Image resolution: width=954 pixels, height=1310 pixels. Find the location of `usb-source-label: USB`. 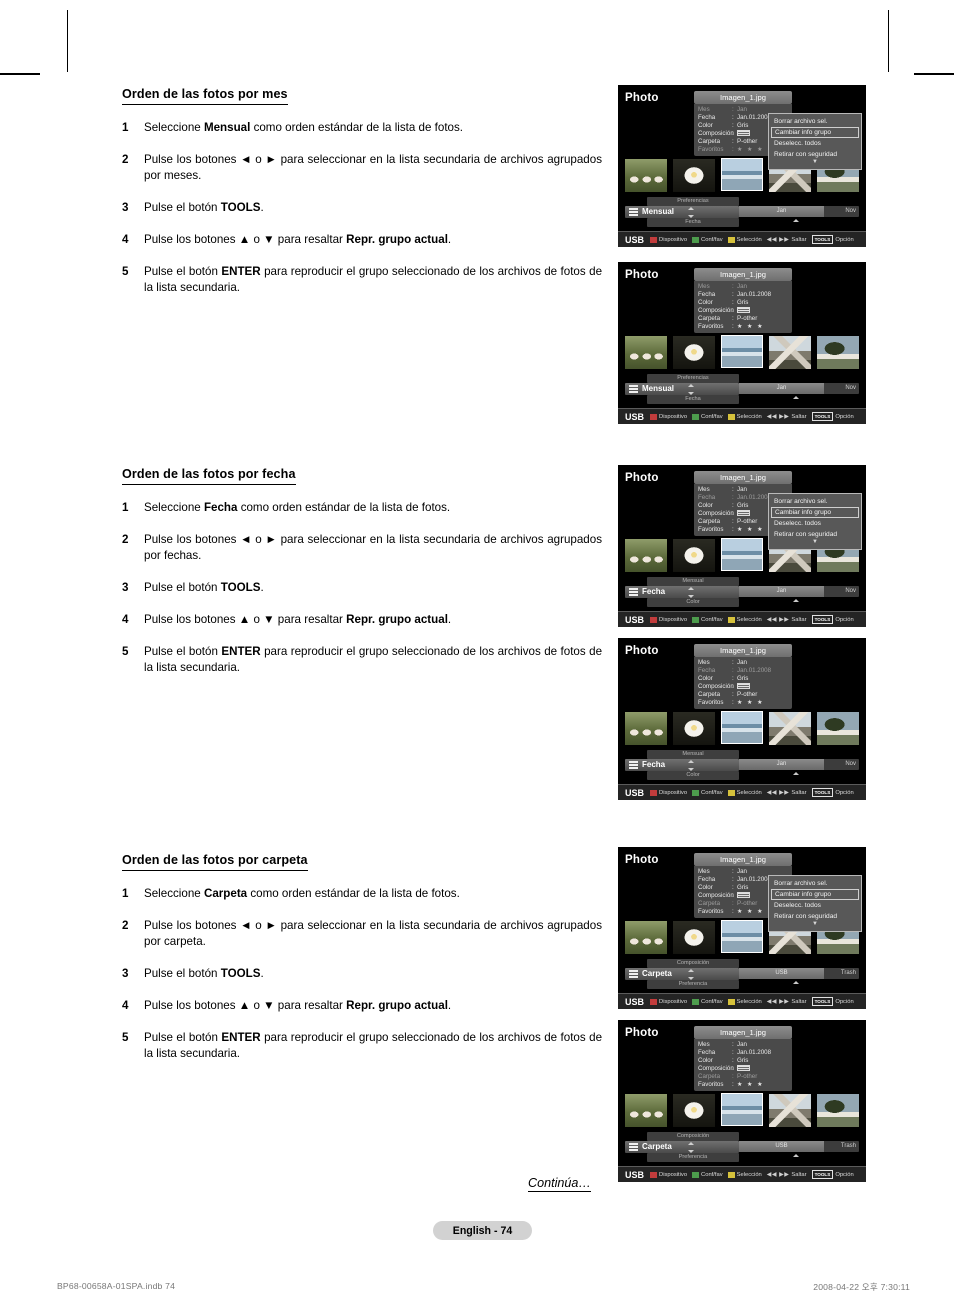

usb-source-label: USB is located at coordinates (635, 416).